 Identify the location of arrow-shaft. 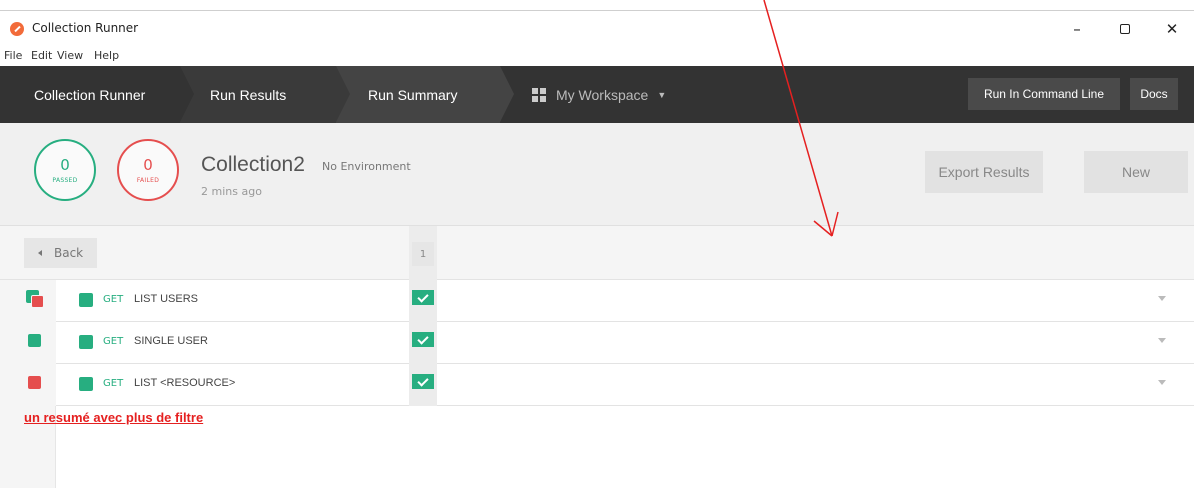
(798, 118).